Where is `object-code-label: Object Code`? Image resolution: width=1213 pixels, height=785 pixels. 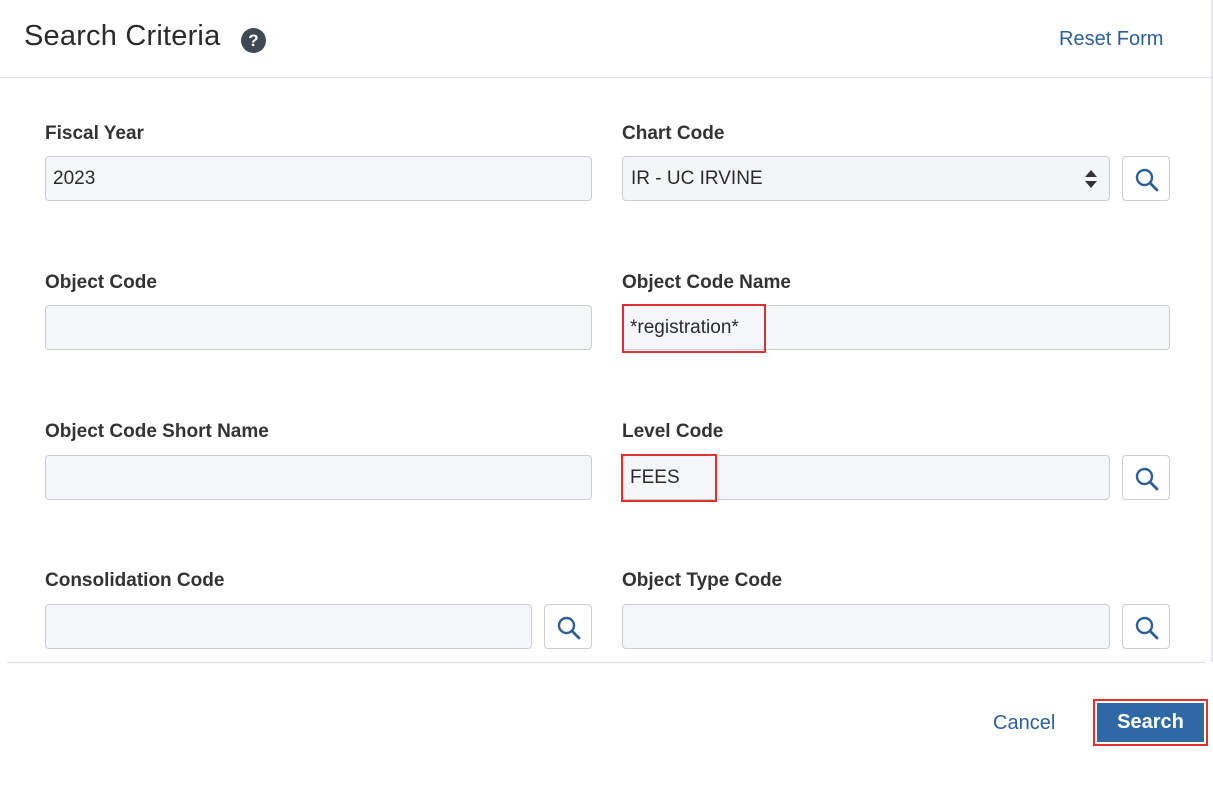 object-code-label: Object Code is located at coordinates (101, 282).